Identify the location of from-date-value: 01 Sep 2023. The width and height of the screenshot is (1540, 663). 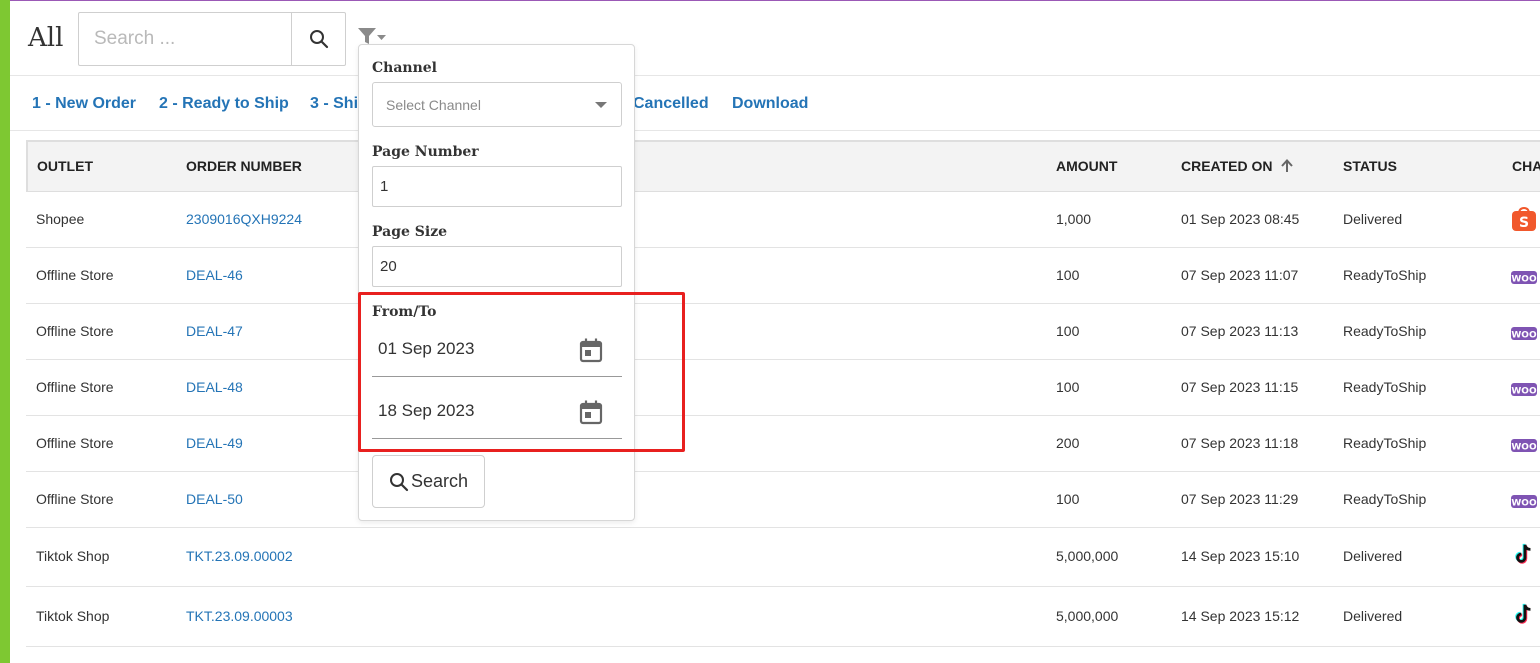
(426, 348).